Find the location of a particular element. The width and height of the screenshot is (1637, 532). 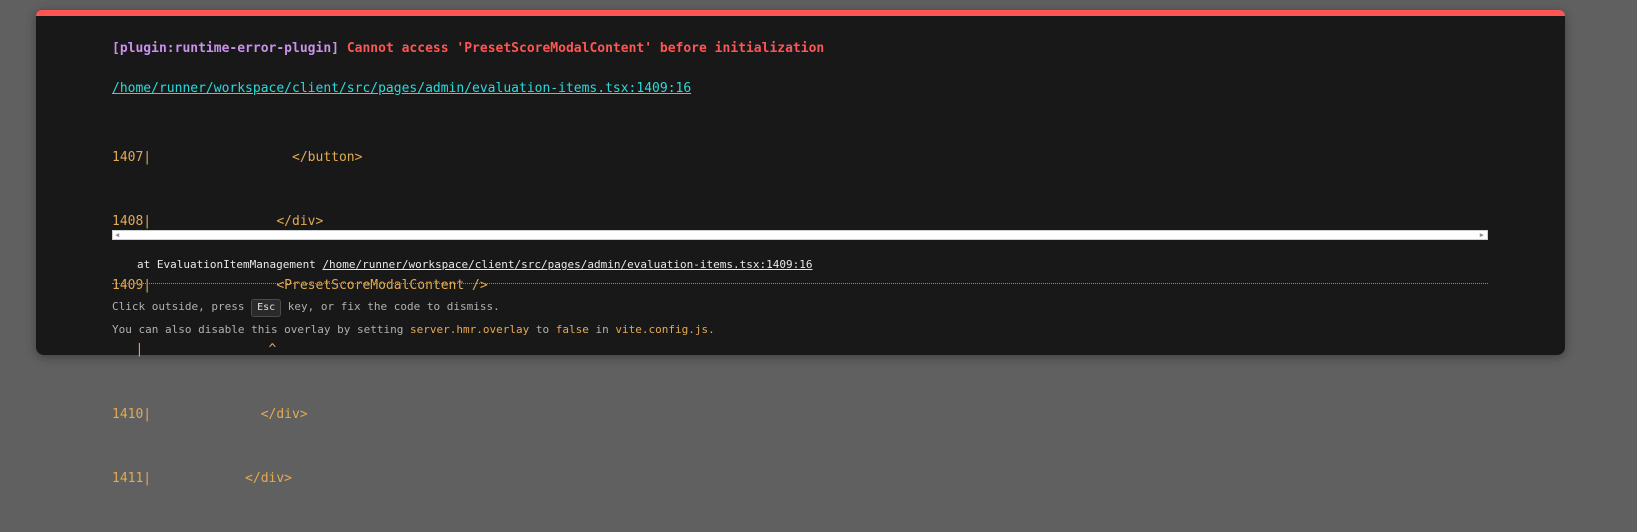

code-frame-line: 1409| <PresetScoreModalContent /> is located at coordinates (300, 286).